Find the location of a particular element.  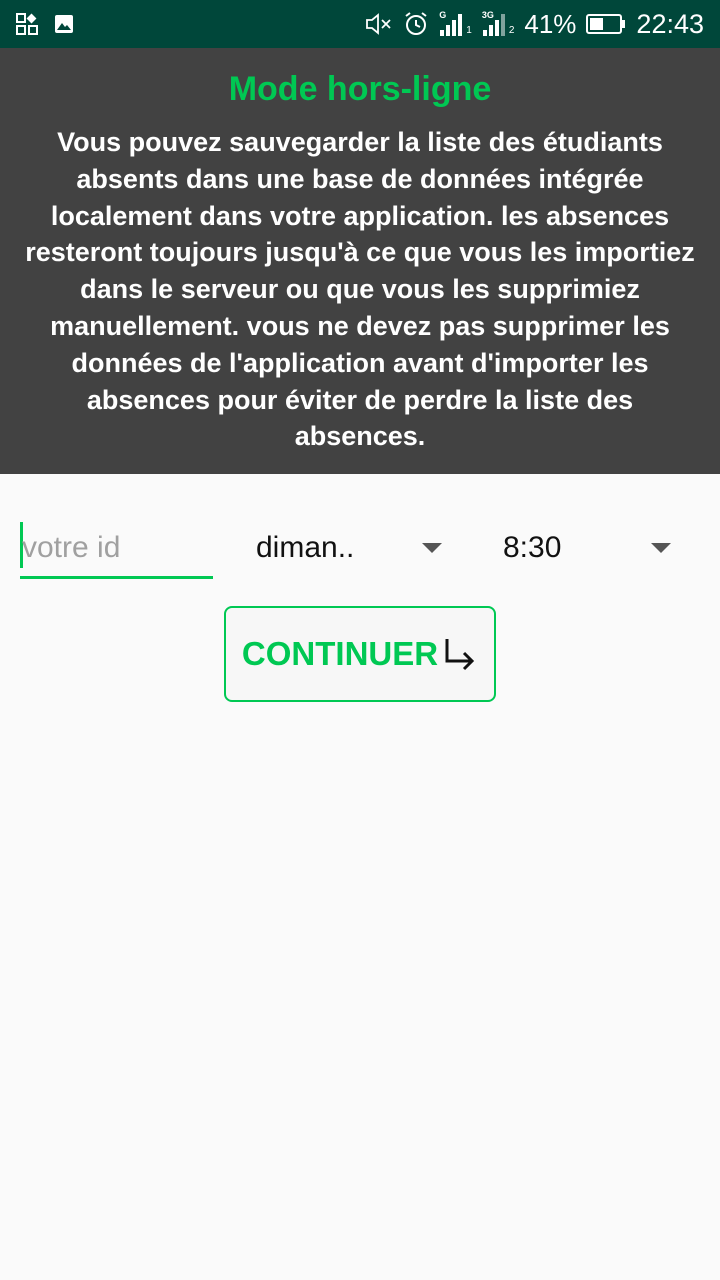

time-dropdown-value: 8:30 is located at coordinates (532, 547).